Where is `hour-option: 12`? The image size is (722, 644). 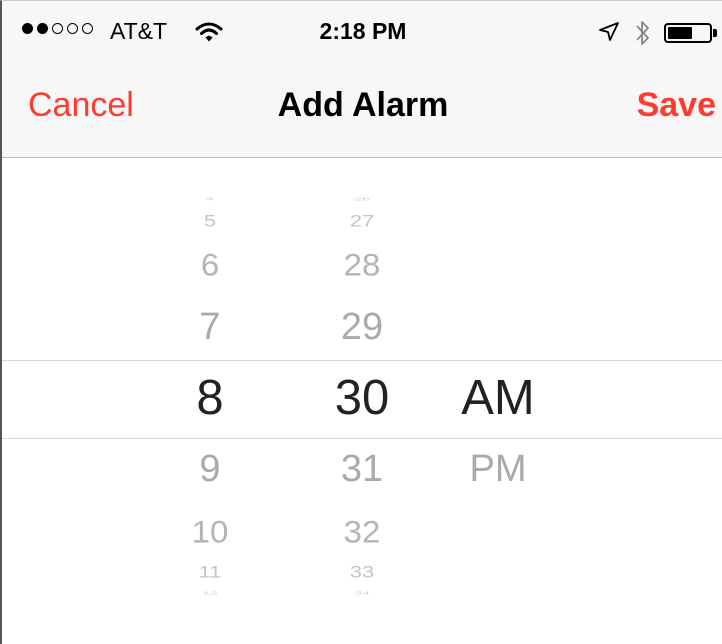
hour-option: 12 is located at coordinates (210, 593).